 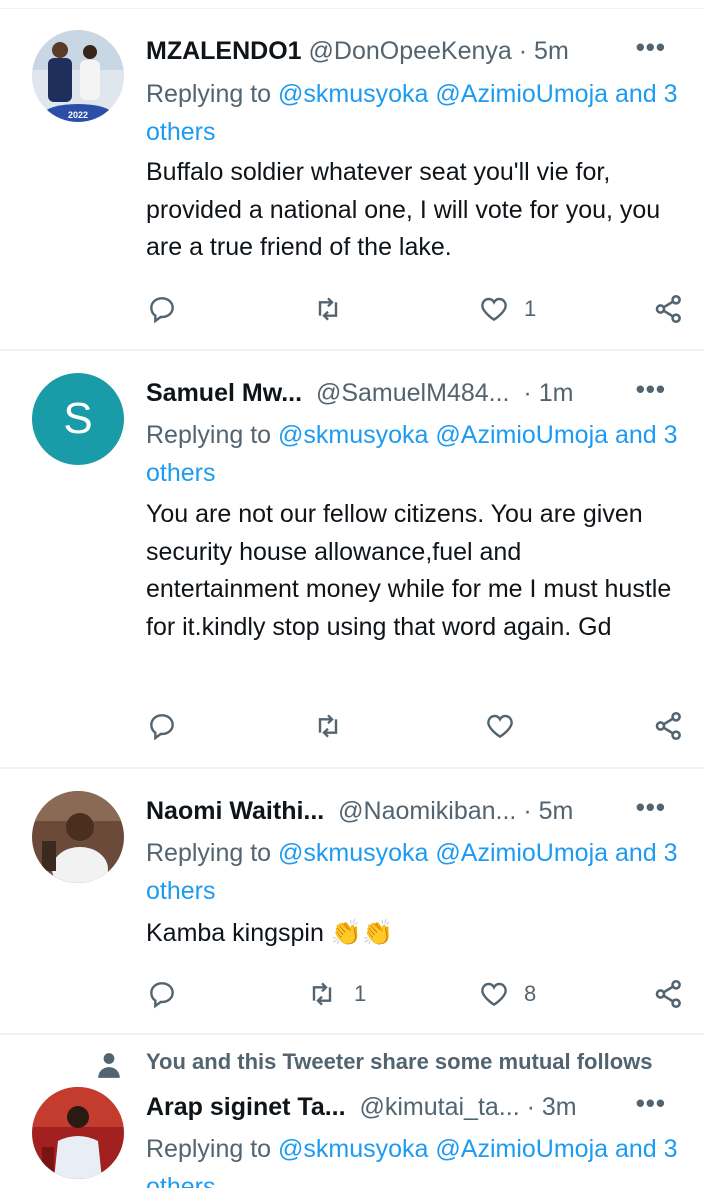 I want to click on like-button, so click(x=507, y=726).